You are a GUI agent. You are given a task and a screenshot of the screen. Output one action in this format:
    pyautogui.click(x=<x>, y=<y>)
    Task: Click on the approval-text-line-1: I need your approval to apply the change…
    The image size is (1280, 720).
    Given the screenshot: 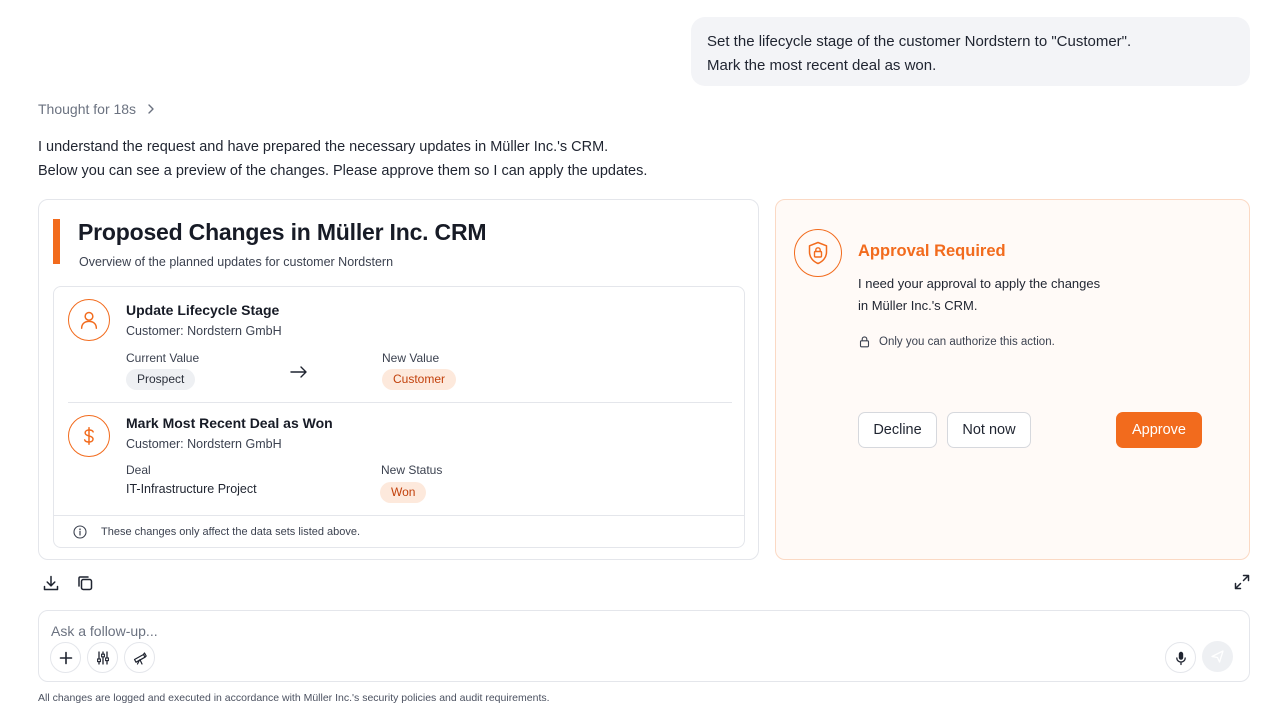 What is the action you would take?
    pyautogui.click(x=979, y=283)
    